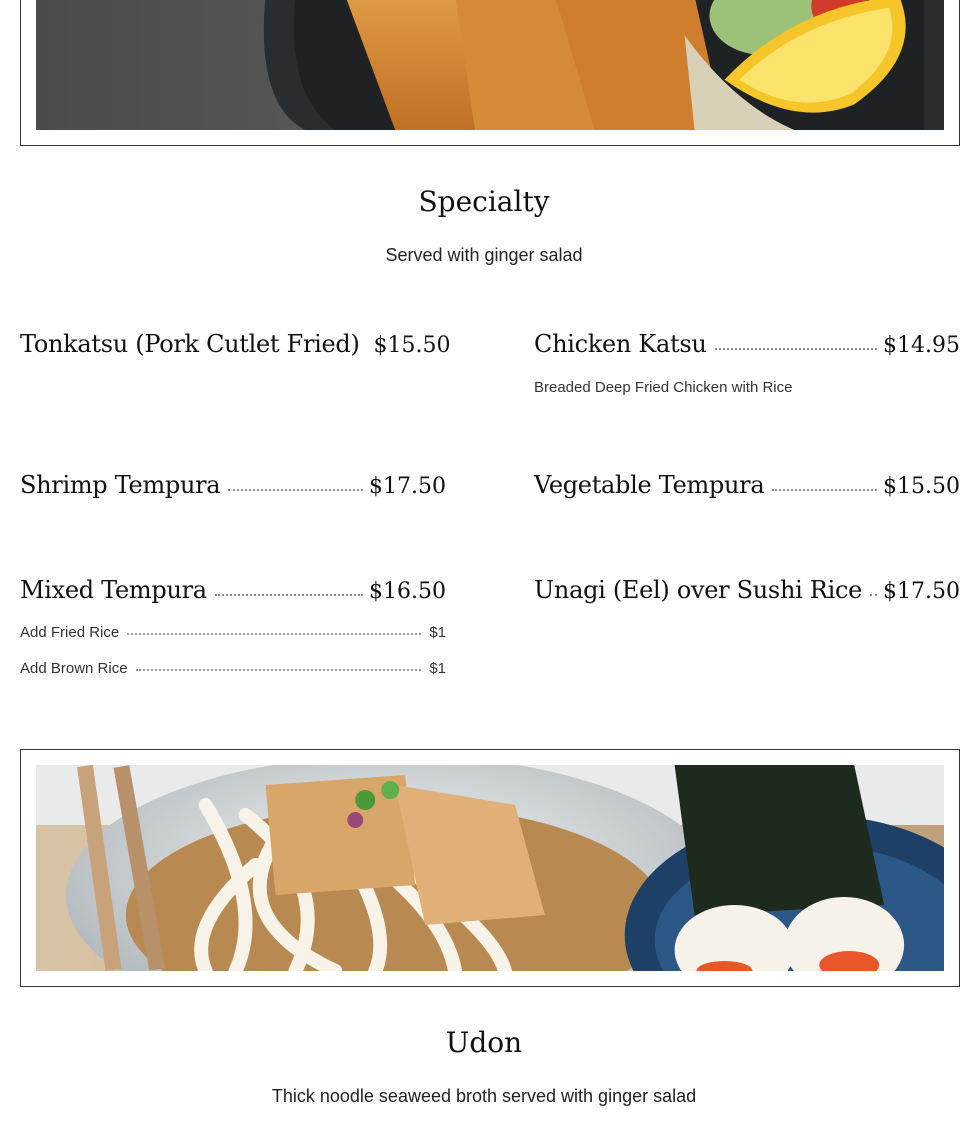 This screenshot has height=1123, width=968. What do you see at coordinates (698, 590) in the screenshot?
I see `menu-item-name: Unagi (Eel) over Sushi Rice` at bounding box center [698, 590].